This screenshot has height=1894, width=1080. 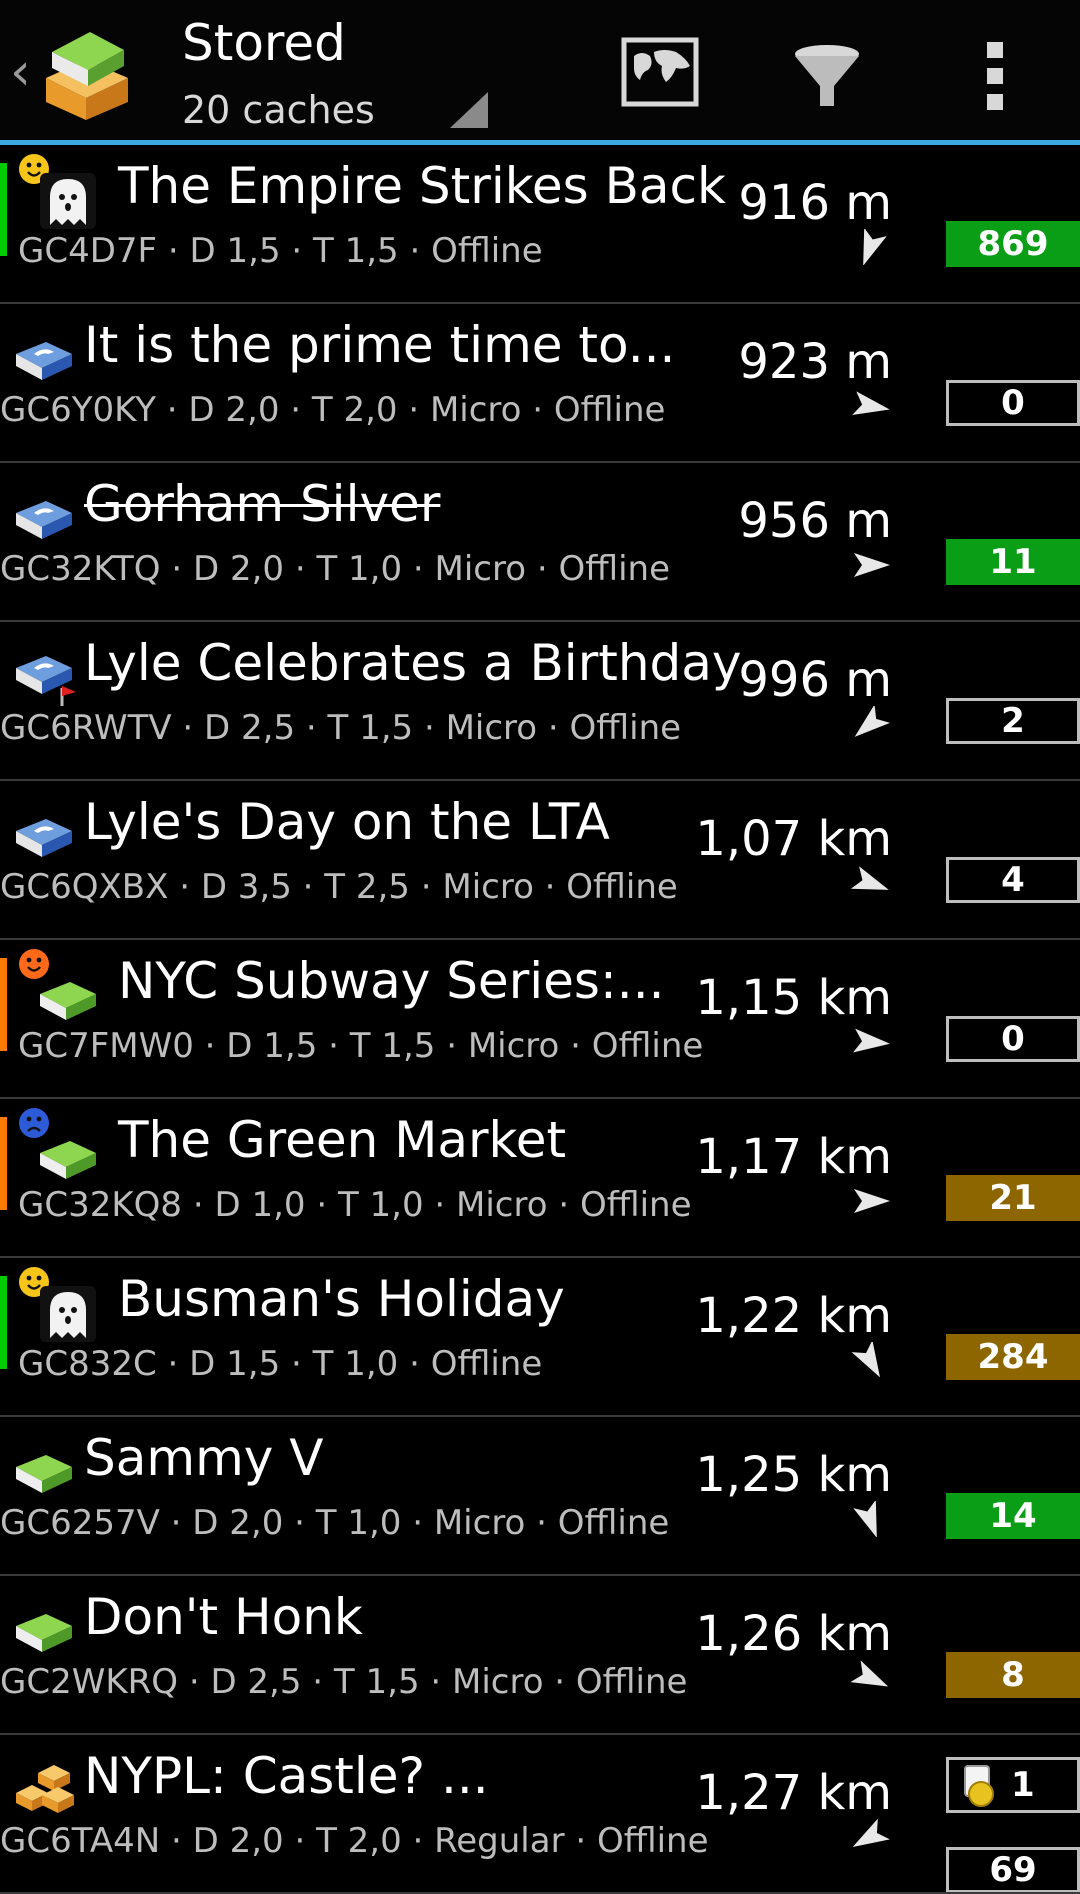 I want to click on find-count-badge: 11, so click(x=1013, y=562).